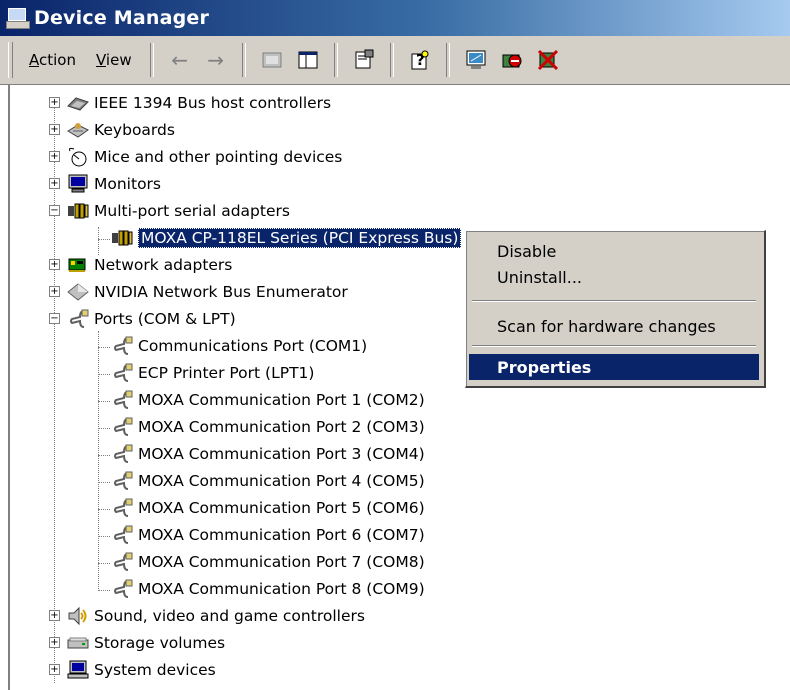 The width and height of the screenshot is (790, 690). Describe the element at coordinates (527, 251) in the screenshot. I see `menu-item-label: Disable` at that location.